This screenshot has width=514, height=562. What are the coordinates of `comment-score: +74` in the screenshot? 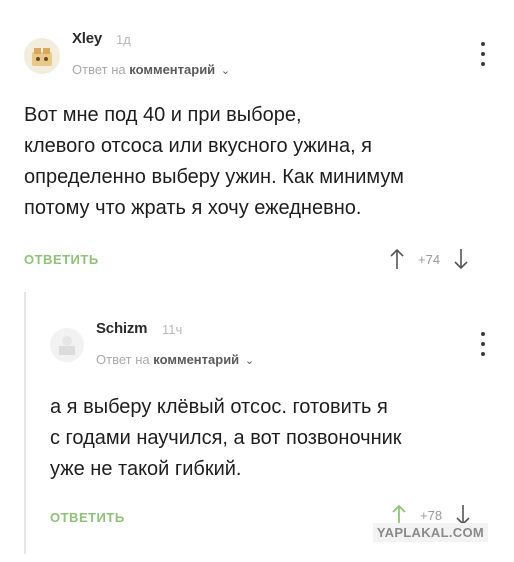 It's located at (429, 259).